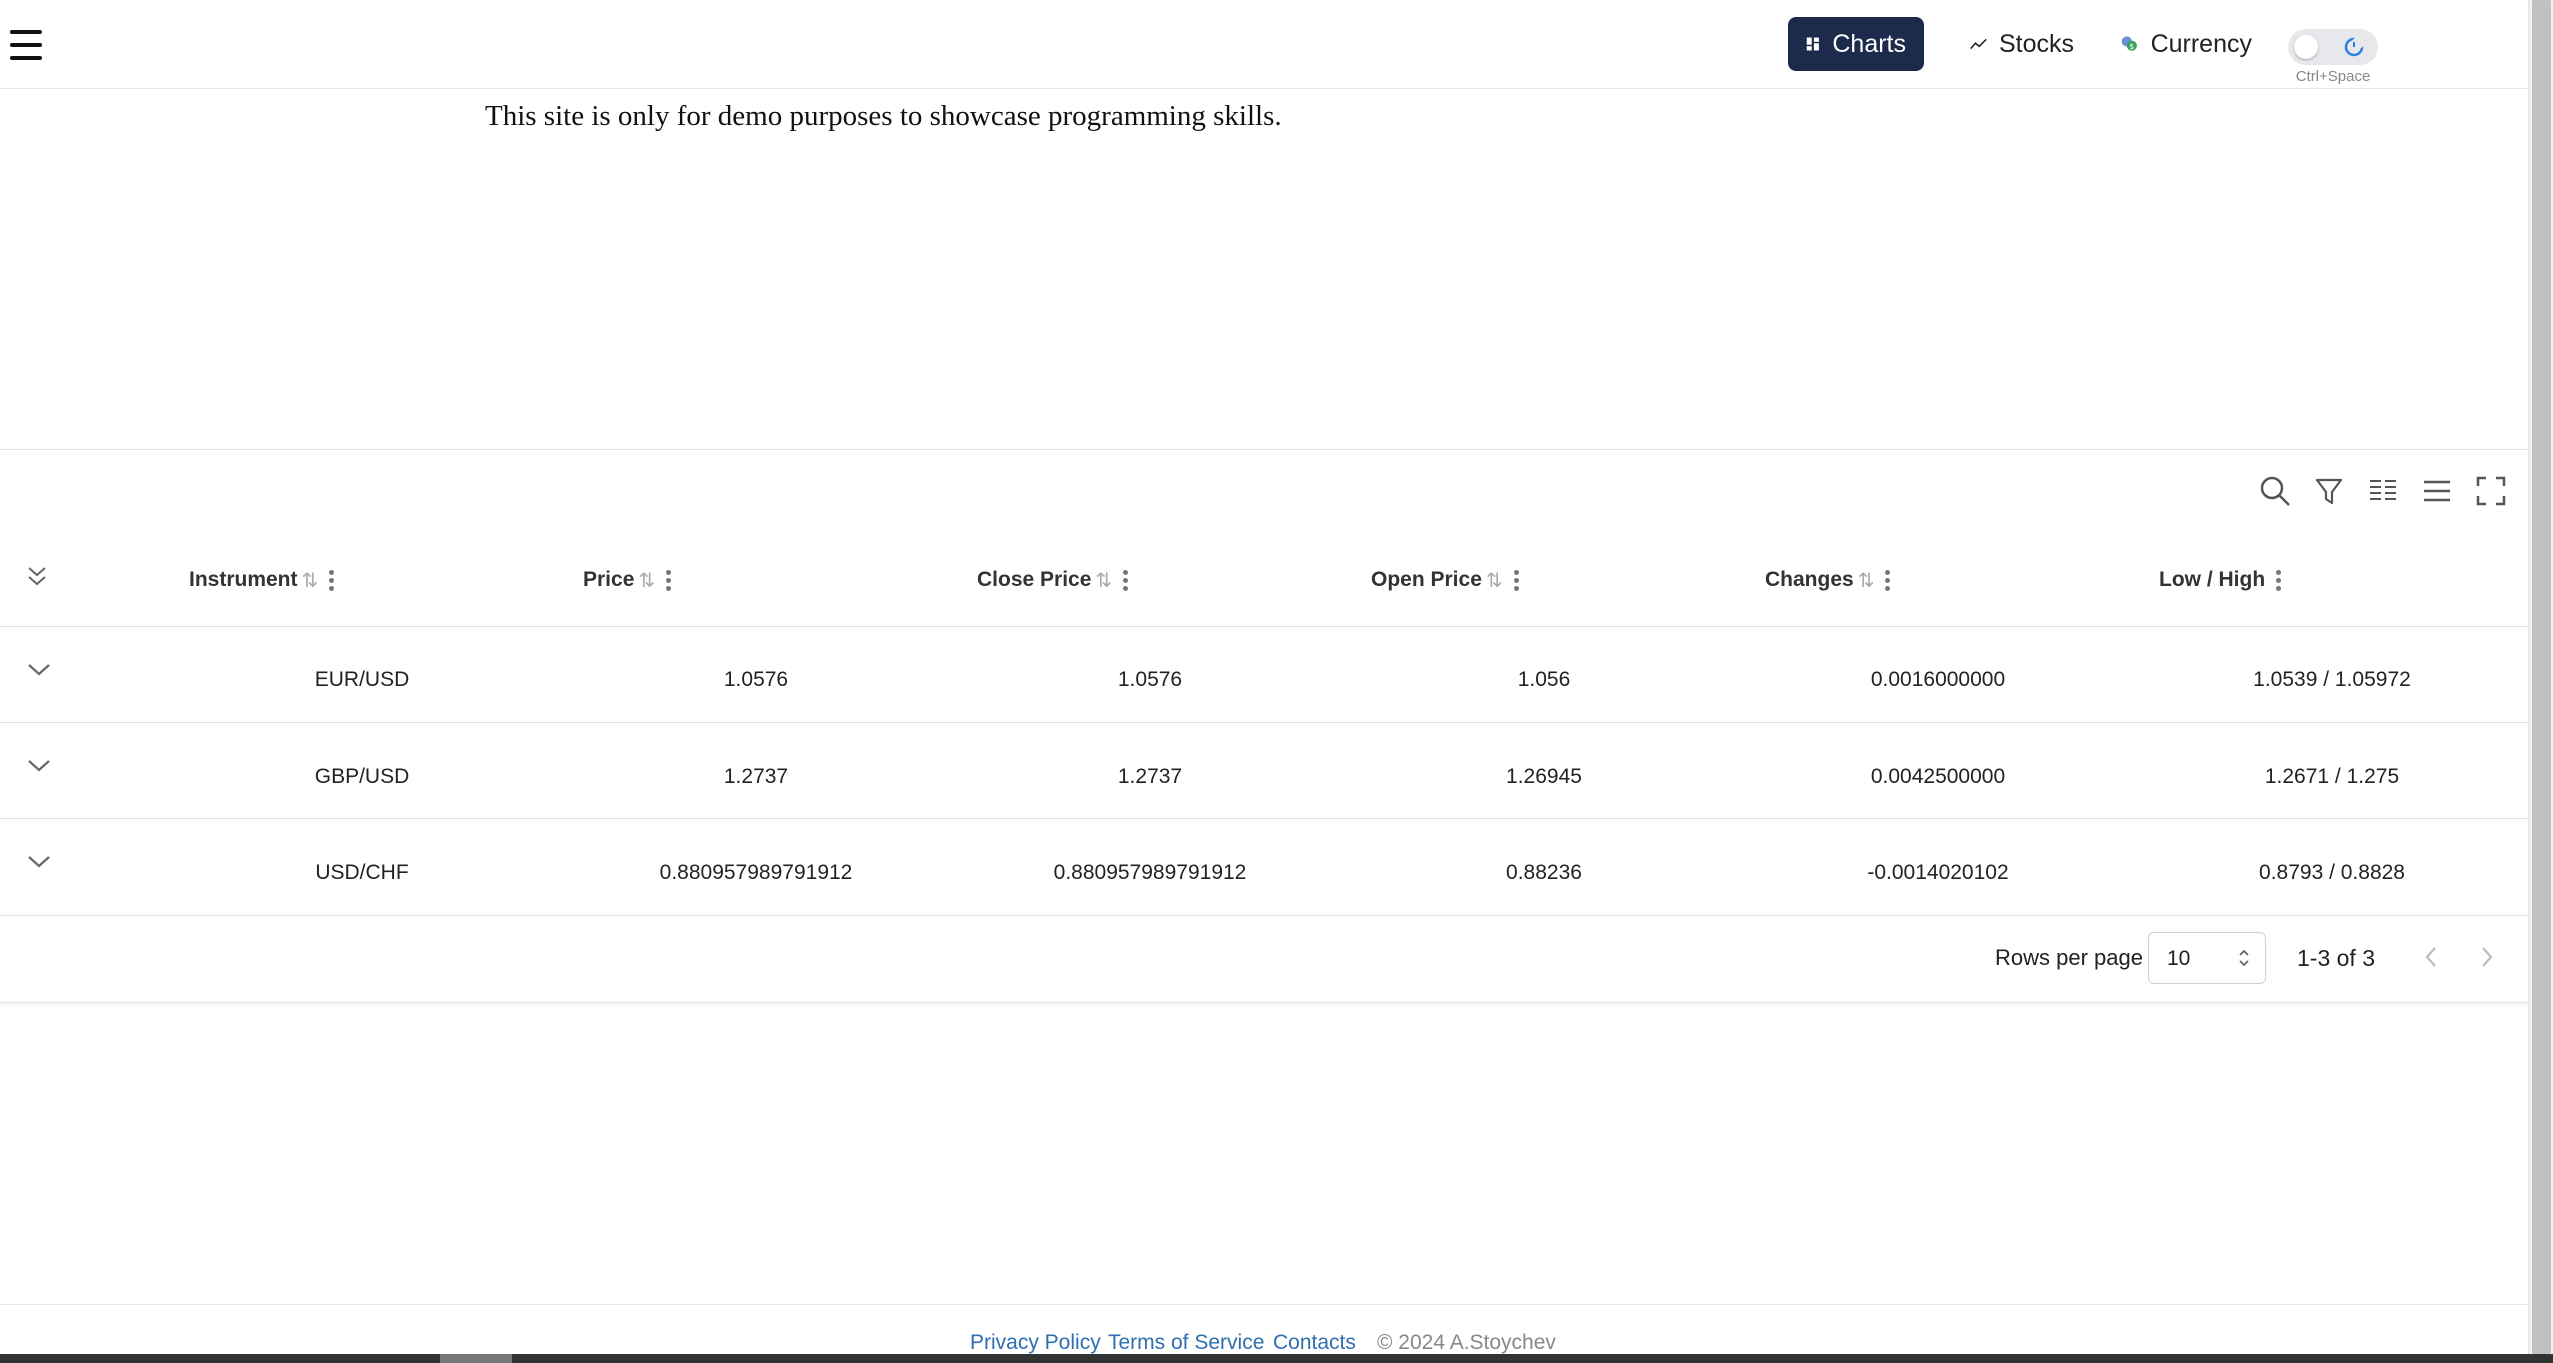 Image resolution: width=2553 pixels, height=1363 pixels. Describe the element at coordinates (1264, 44) in the screenshot. I see `top-navbar: Charts Stocks $ Currency Ctrl+Space` at that location.